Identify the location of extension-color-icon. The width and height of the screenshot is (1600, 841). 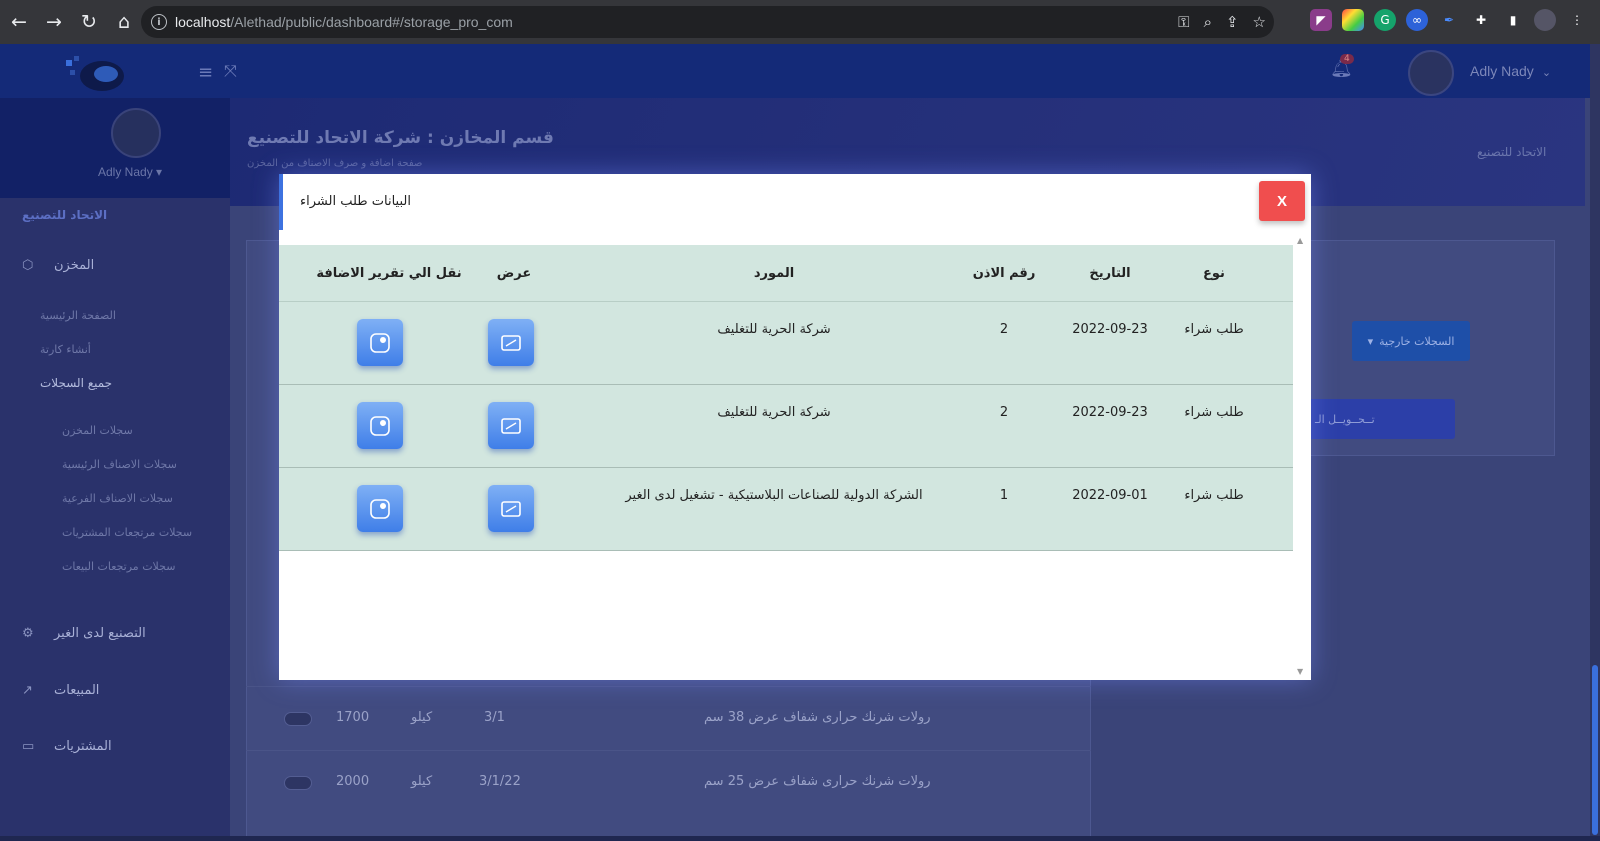
(1353, 20).